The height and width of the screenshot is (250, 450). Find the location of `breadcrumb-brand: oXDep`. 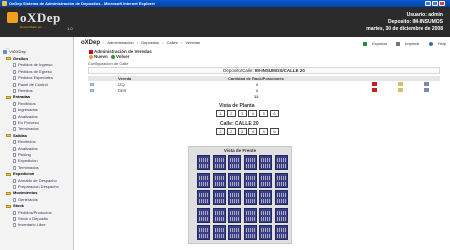

breadcrumb-brand: oXDep is located at coordinates (90, 43).